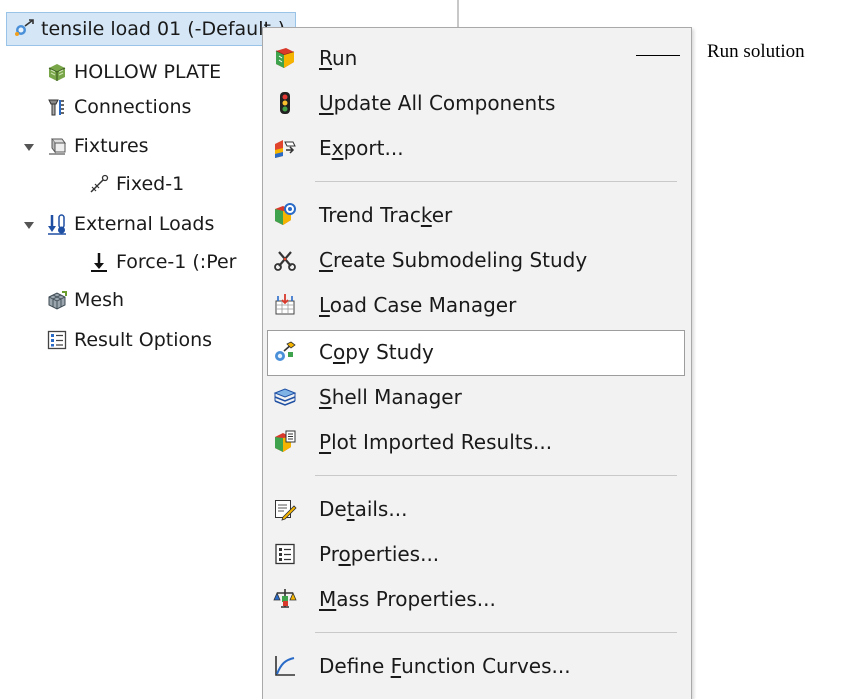 The image size is (856, 699). Describe the element at coordinates (57, 300) in the screenshot. I see `mesh-icon` at that location.